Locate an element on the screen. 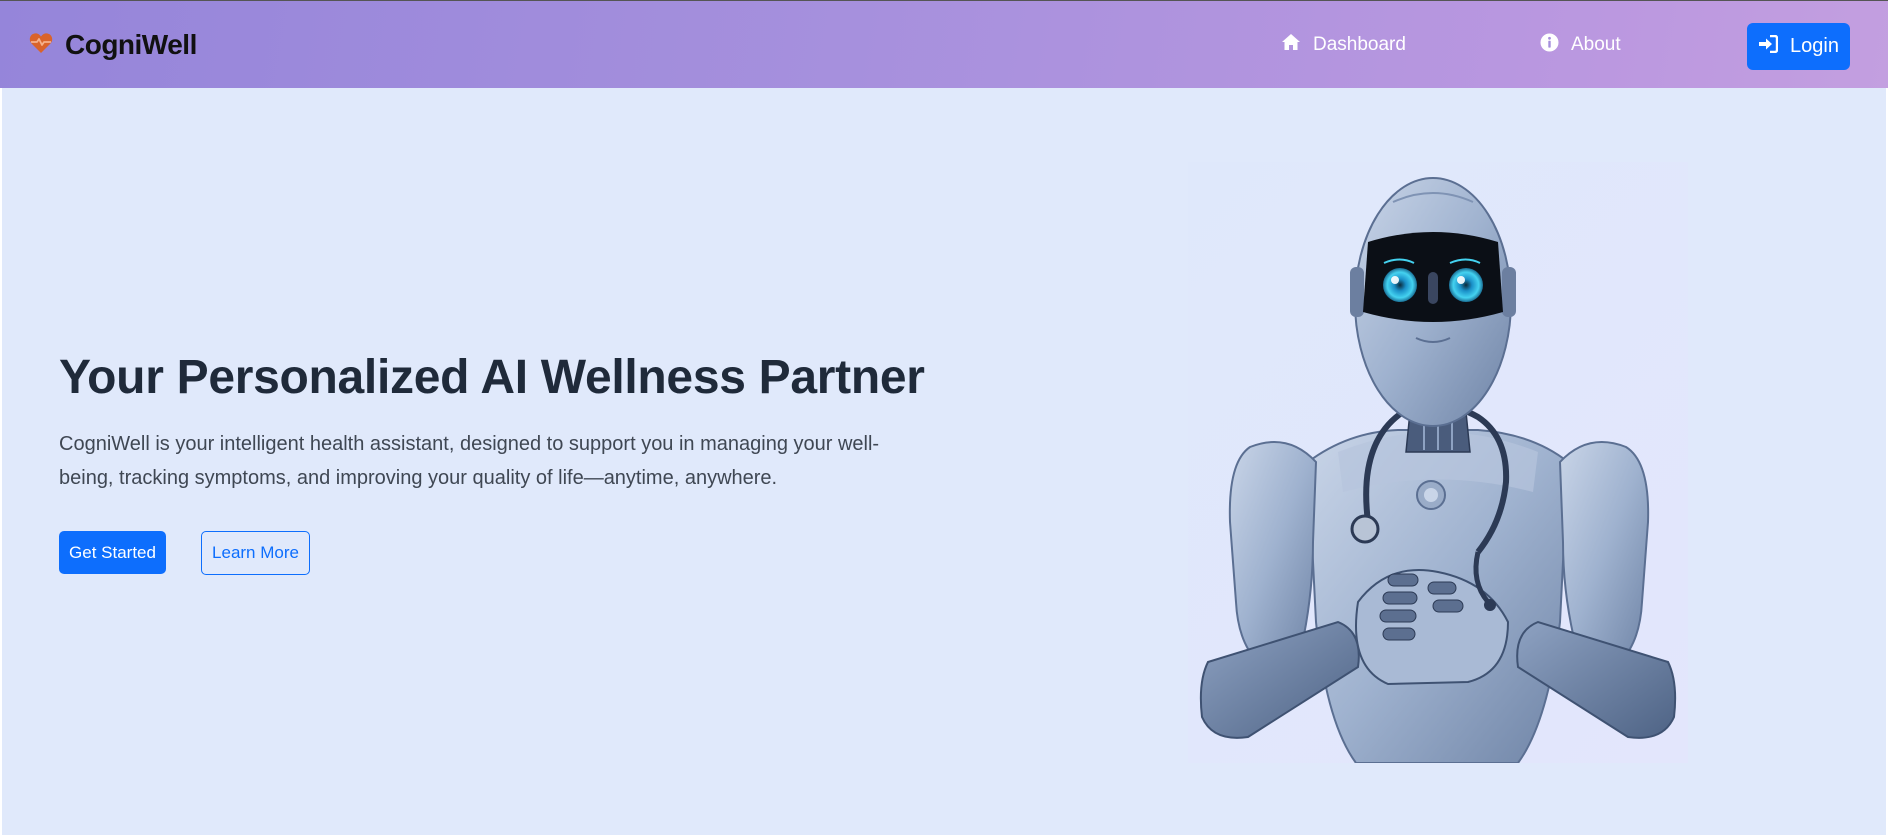 Image resolution: width=1888 pixels, height=837 pixels. nav-dashboard-link: Dashboard is located at coordinates (1343, 45).